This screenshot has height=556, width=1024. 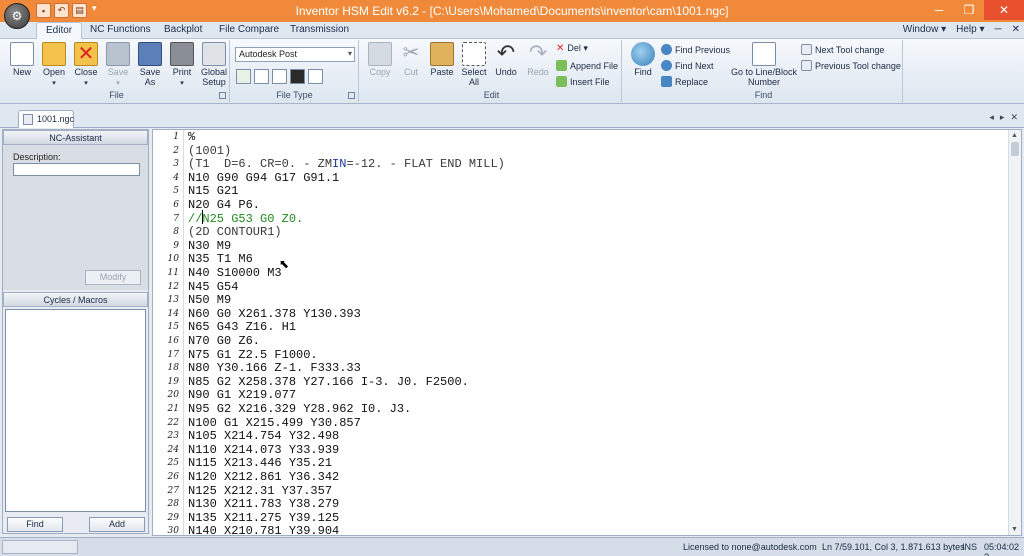 I want to click on text-cursor, so click(x=202, y=217).